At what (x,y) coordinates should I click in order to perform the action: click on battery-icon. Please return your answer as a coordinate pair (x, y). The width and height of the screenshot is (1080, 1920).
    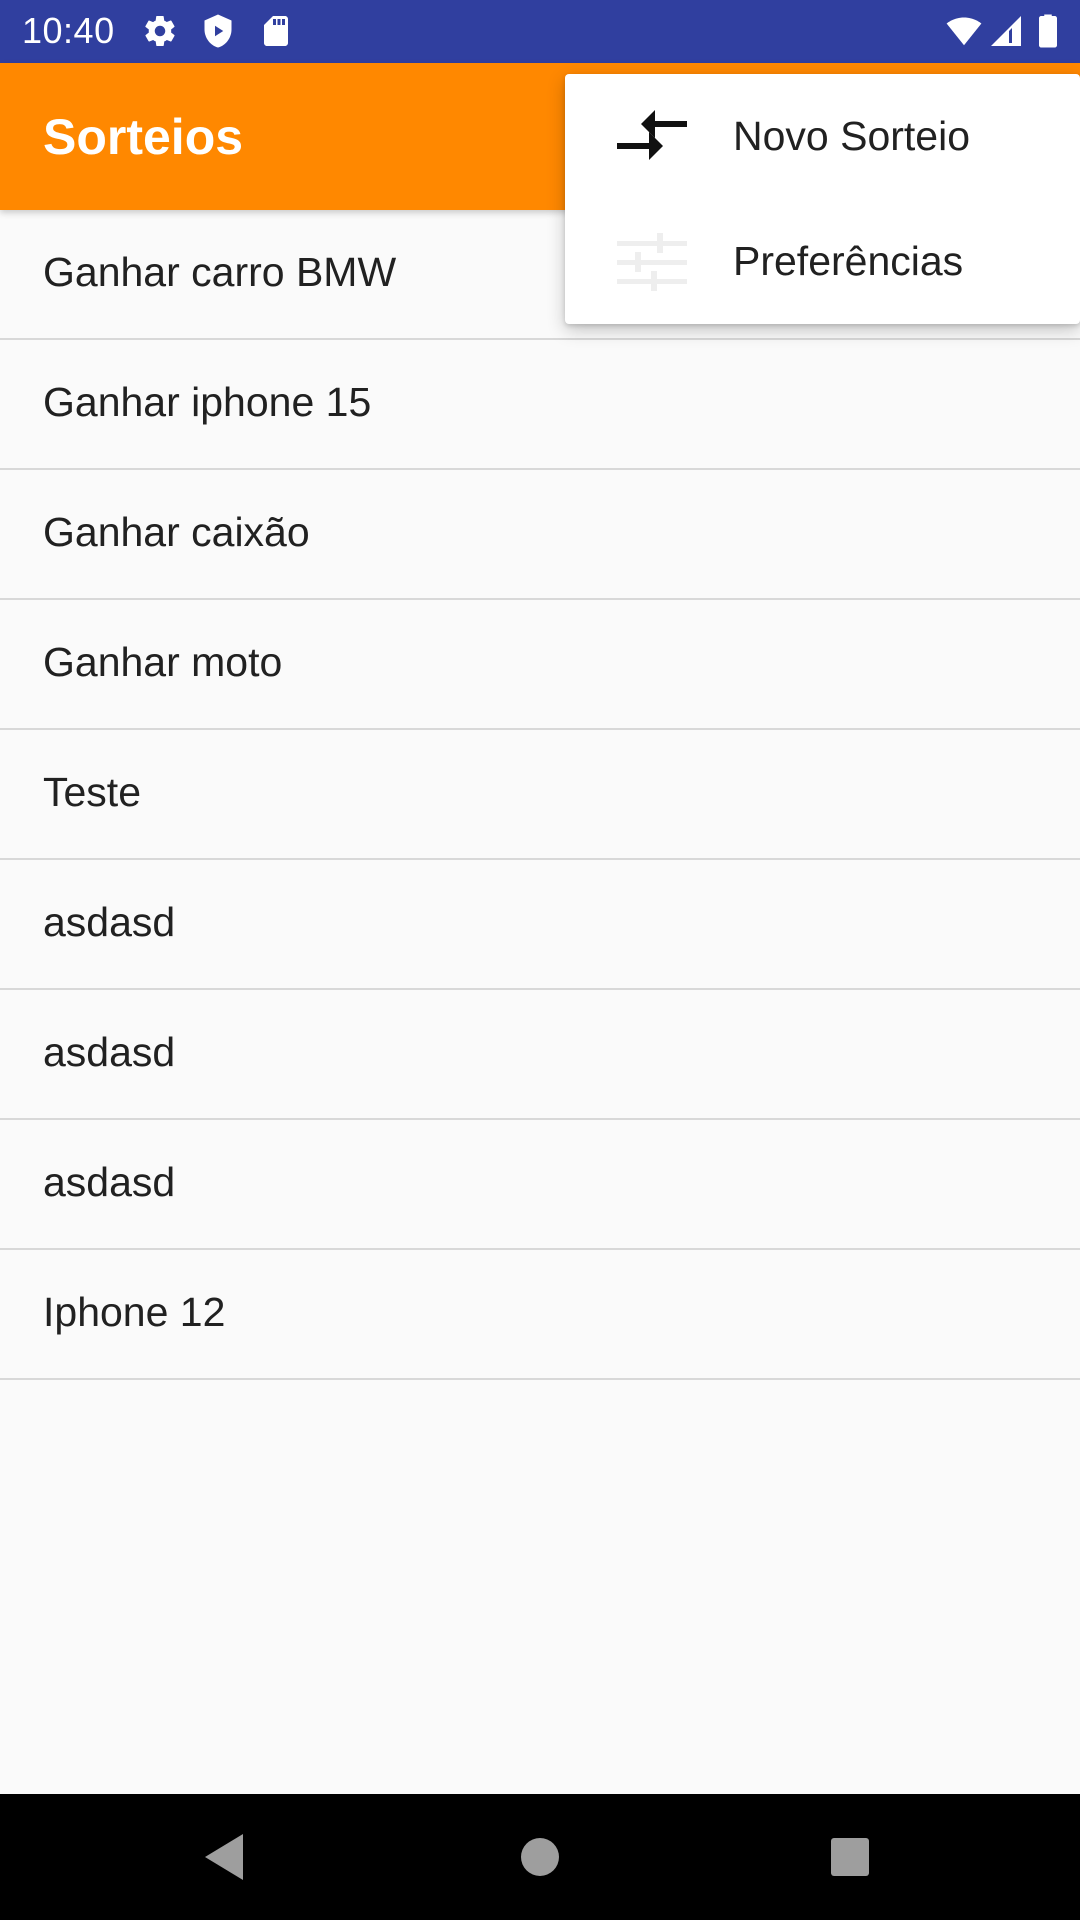
    Looking at the image, I should click on (1048, 31).